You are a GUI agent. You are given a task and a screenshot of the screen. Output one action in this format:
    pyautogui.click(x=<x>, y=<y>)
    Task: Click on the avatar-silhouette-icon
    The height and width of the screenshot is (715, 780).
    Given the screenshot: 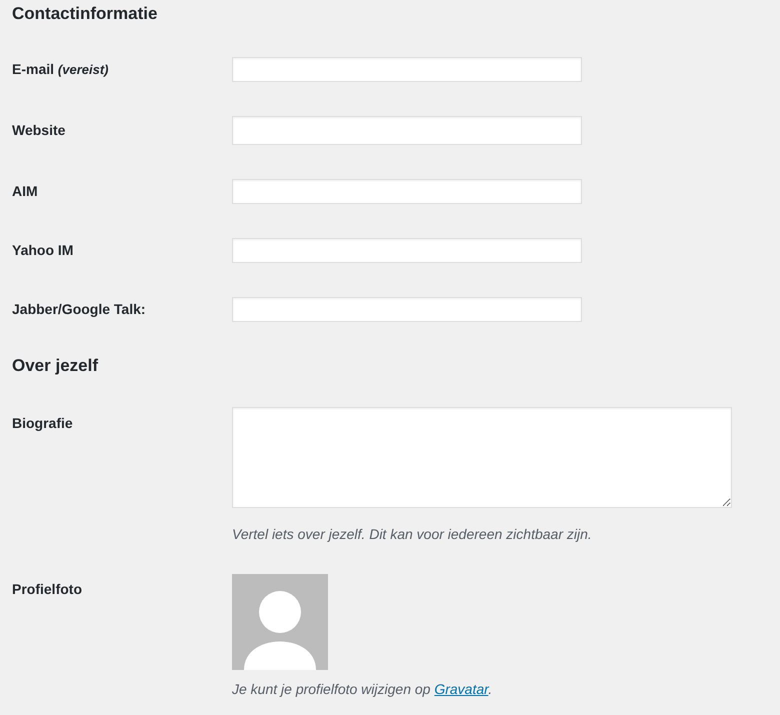 What is the action you would take?
    pyautogui.click(x=280, y=622)
    